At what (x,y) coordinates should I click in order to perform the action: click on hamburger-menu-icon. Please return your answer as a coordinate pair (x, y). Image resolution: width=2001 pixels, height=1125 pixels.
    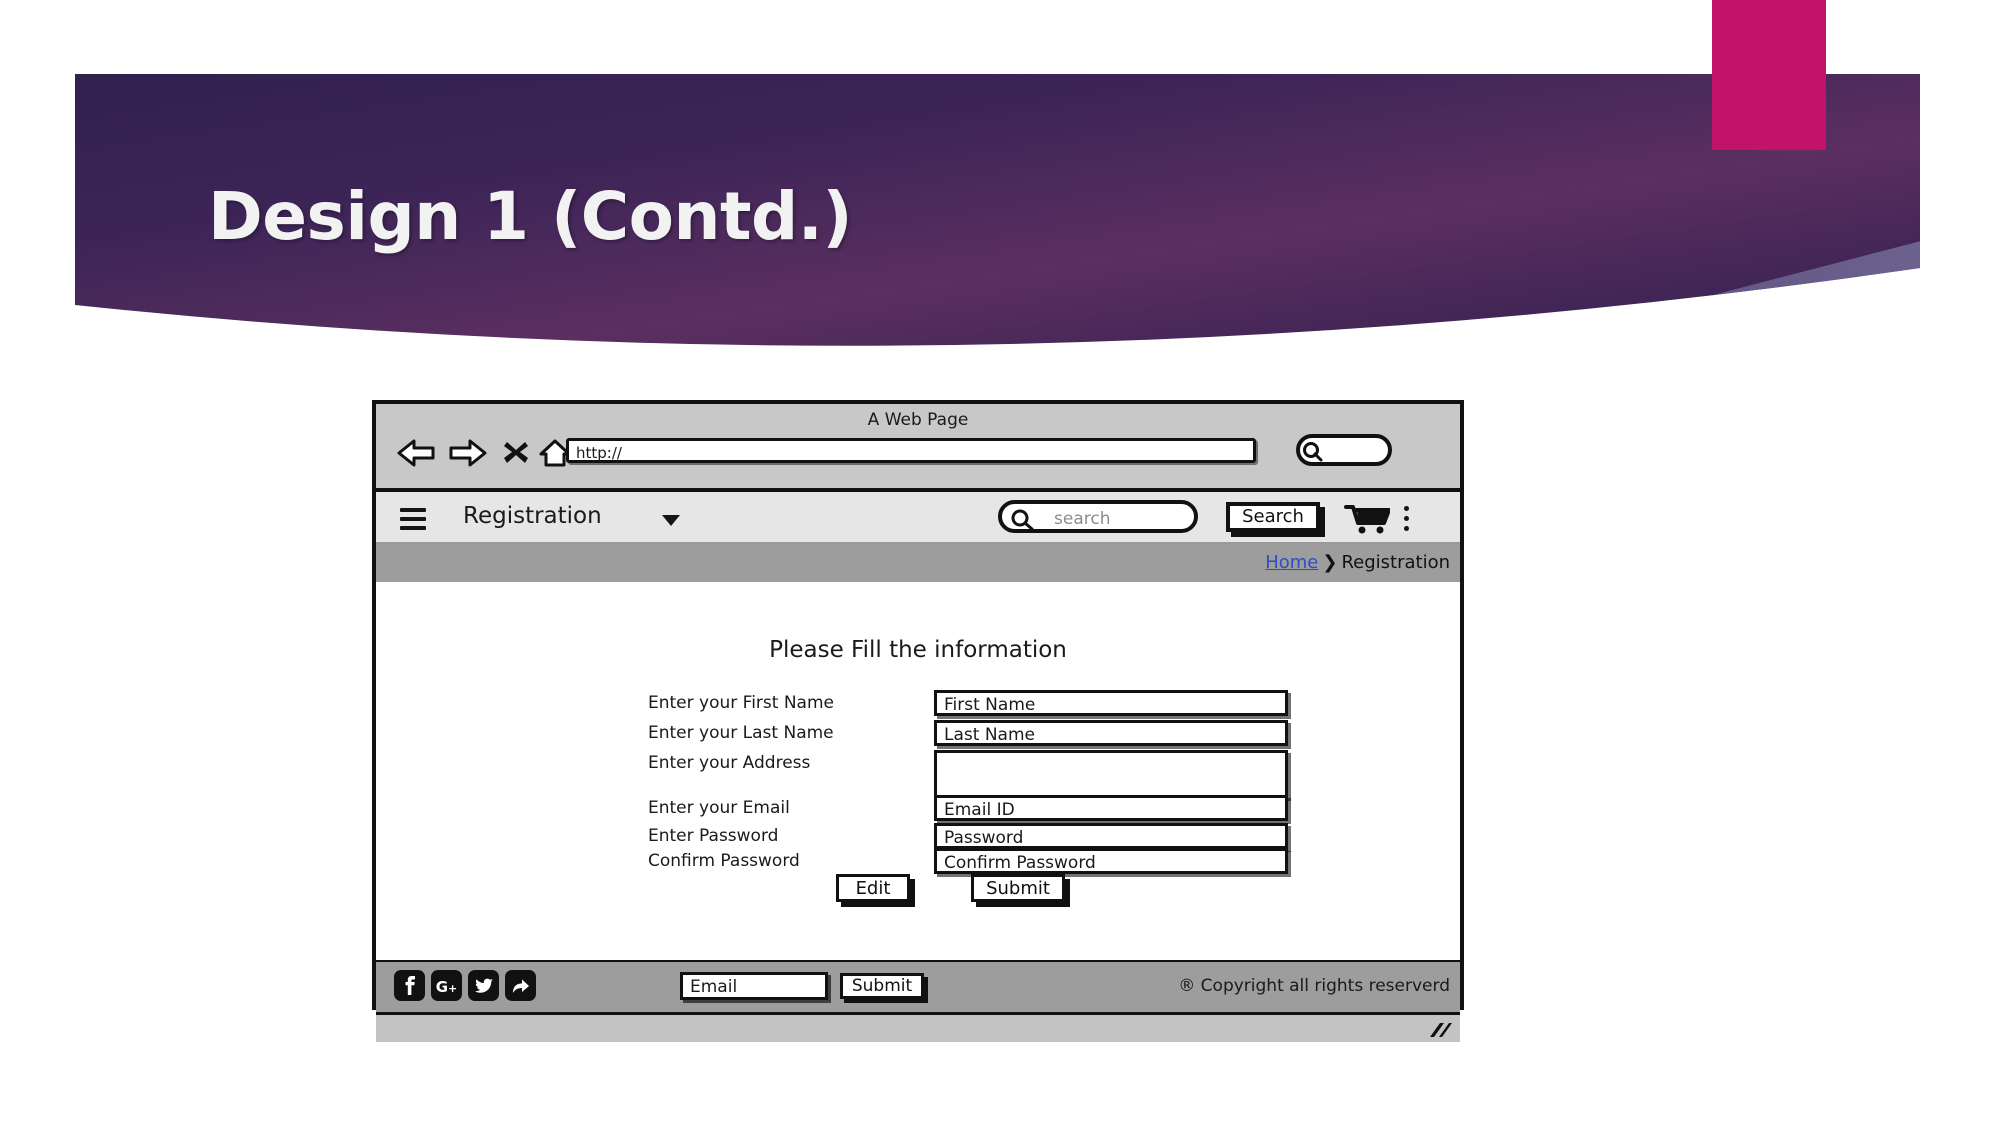
    Looking at the image, I should click on (413, 521).